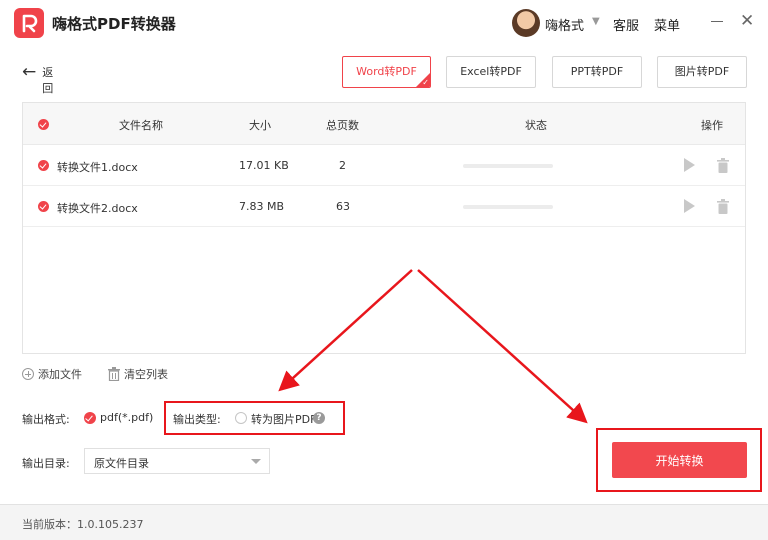 This screenshot has width=768, height=540. What do you see at coordinates (121, 463) in the screenshot?
I see `output-dir-value: 原文件目录` at bounding box center [121, 463].